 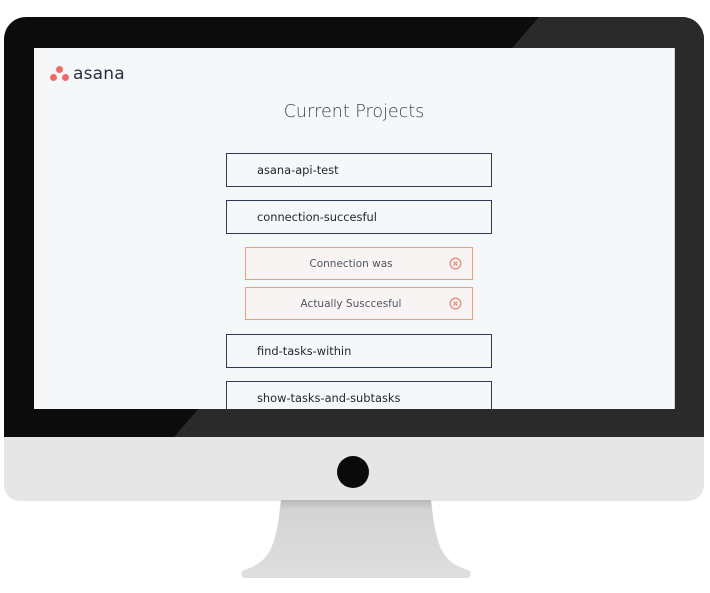 What do you see at coordinates (356, 539) in the screenshot?
I see `monitor-stand` at bounding box center [356, 539].